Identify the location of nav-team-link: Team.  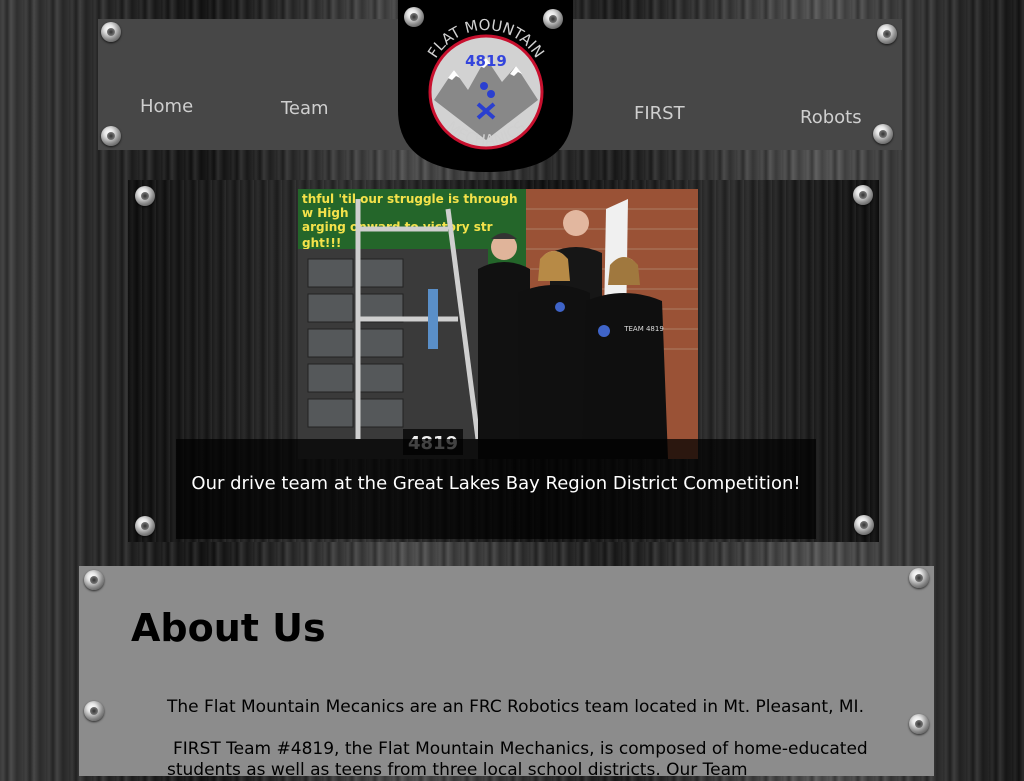
(305, 108).